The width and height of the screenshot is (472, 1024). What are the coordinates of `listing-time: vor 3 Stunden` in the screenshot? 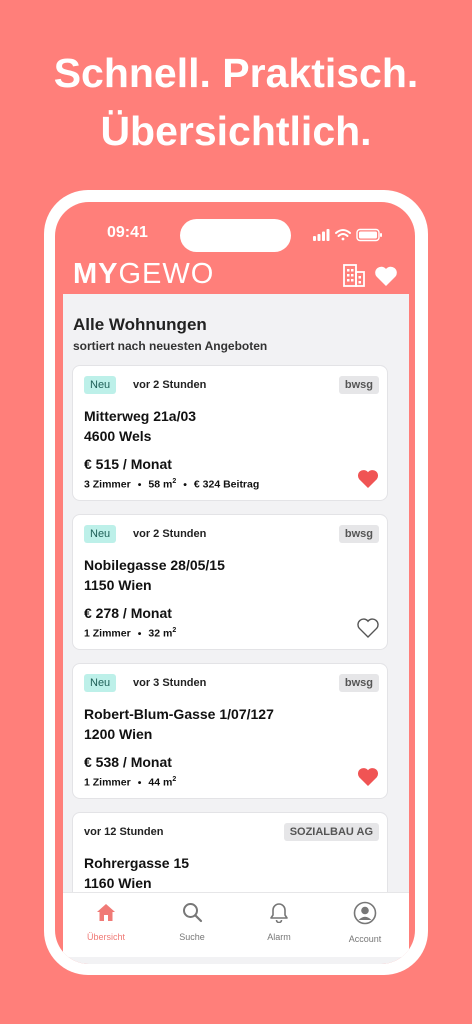 It's located at (170, 683).